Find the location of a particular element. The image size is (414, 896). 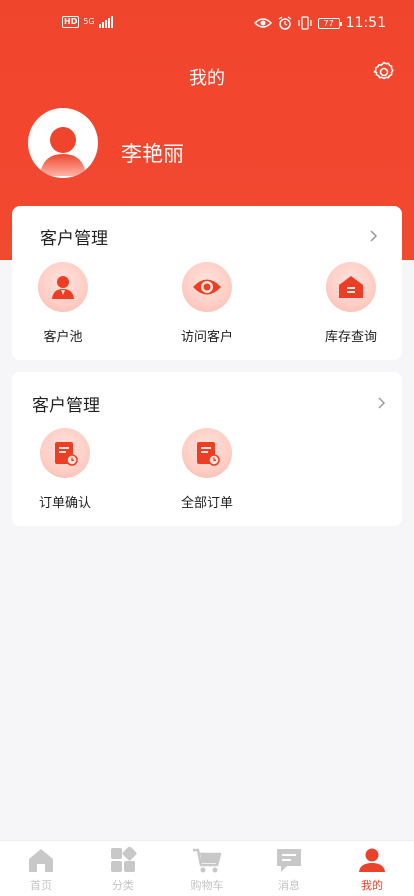

network-indicator: HD 5G is located at coordinates (87, 22).